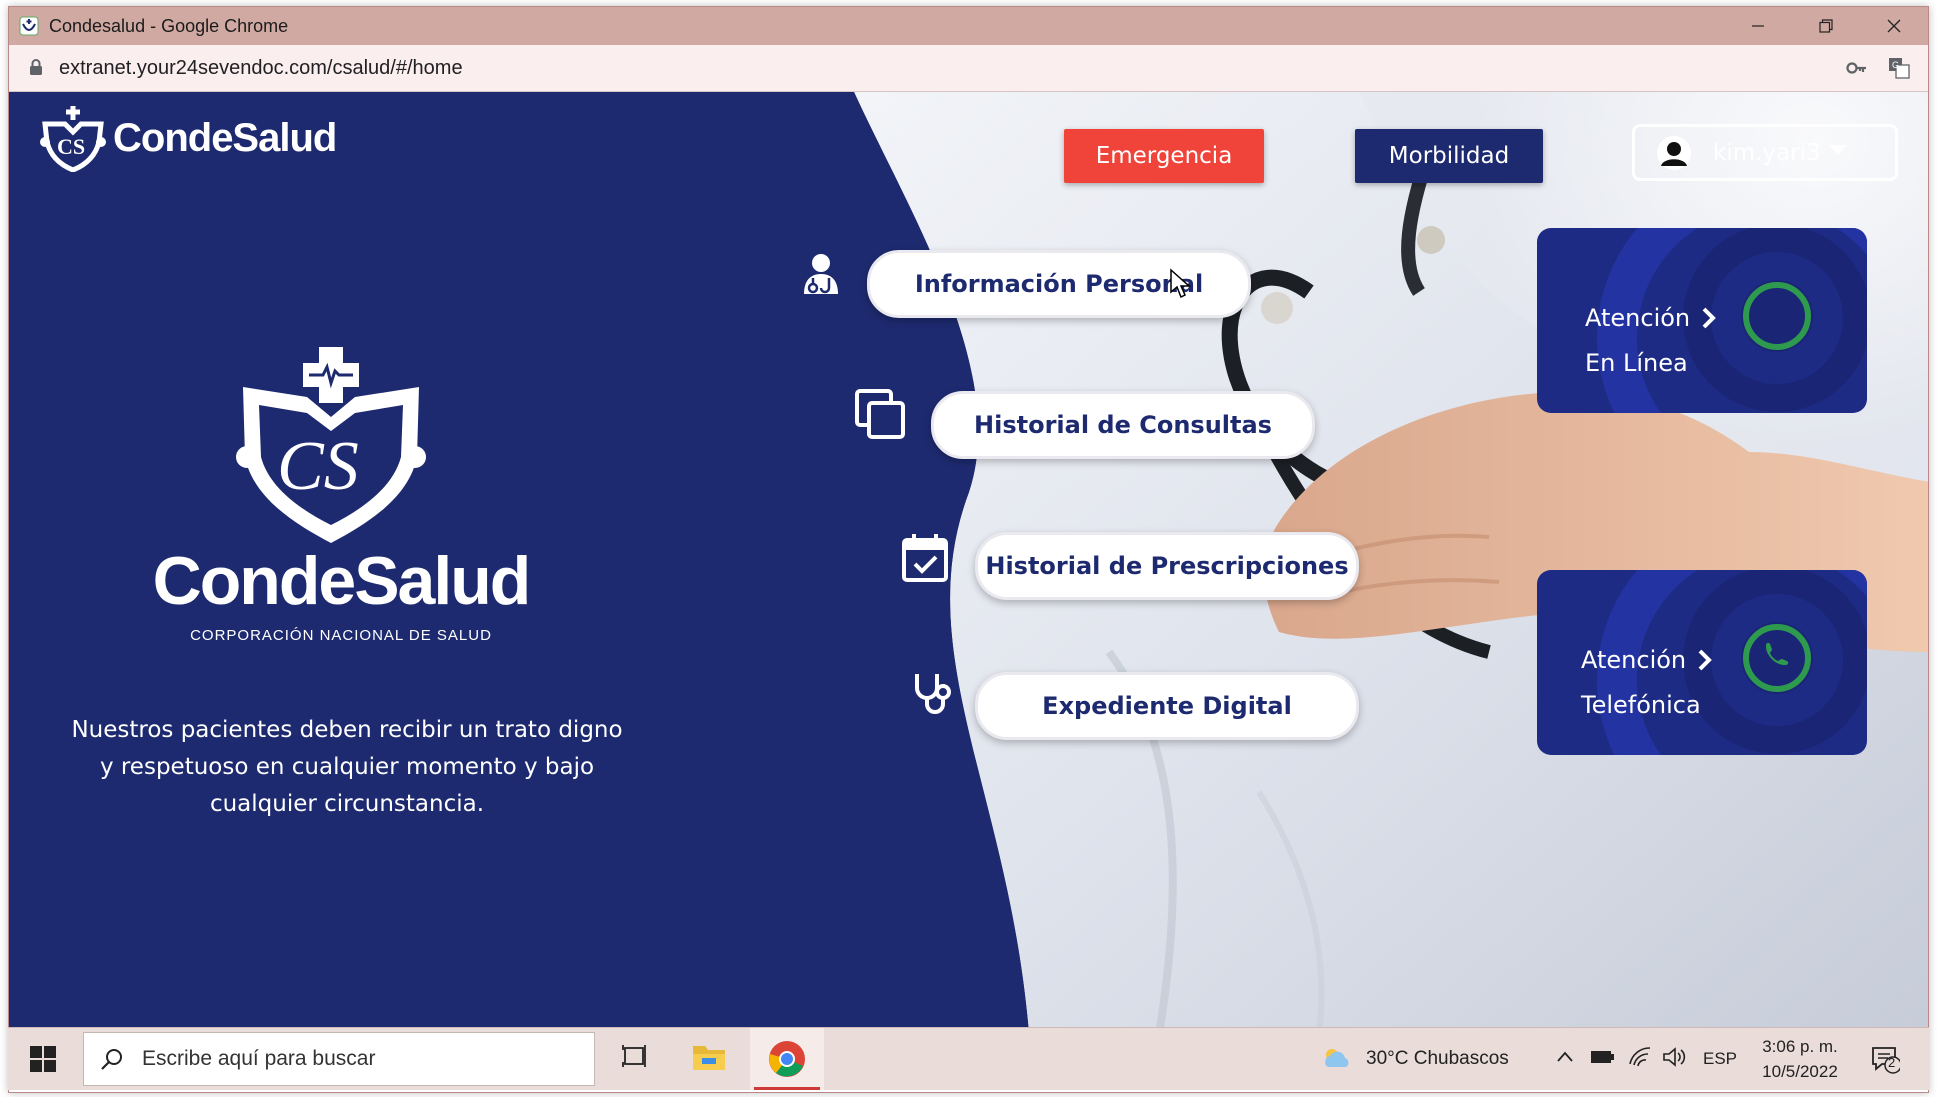 The width and height of the screenshot is (1937, 1097). I want to click on avatar-icon, so click(1674, 152).